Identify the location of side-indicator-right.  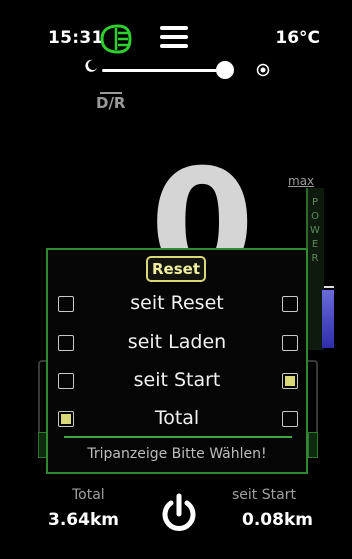
(313, 445).